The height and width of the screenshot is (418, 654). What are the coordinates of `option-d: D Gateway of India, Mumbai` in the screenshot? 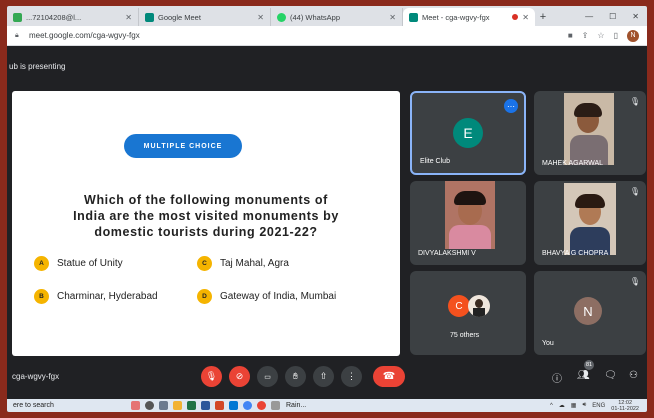 It's located at (266, 296).